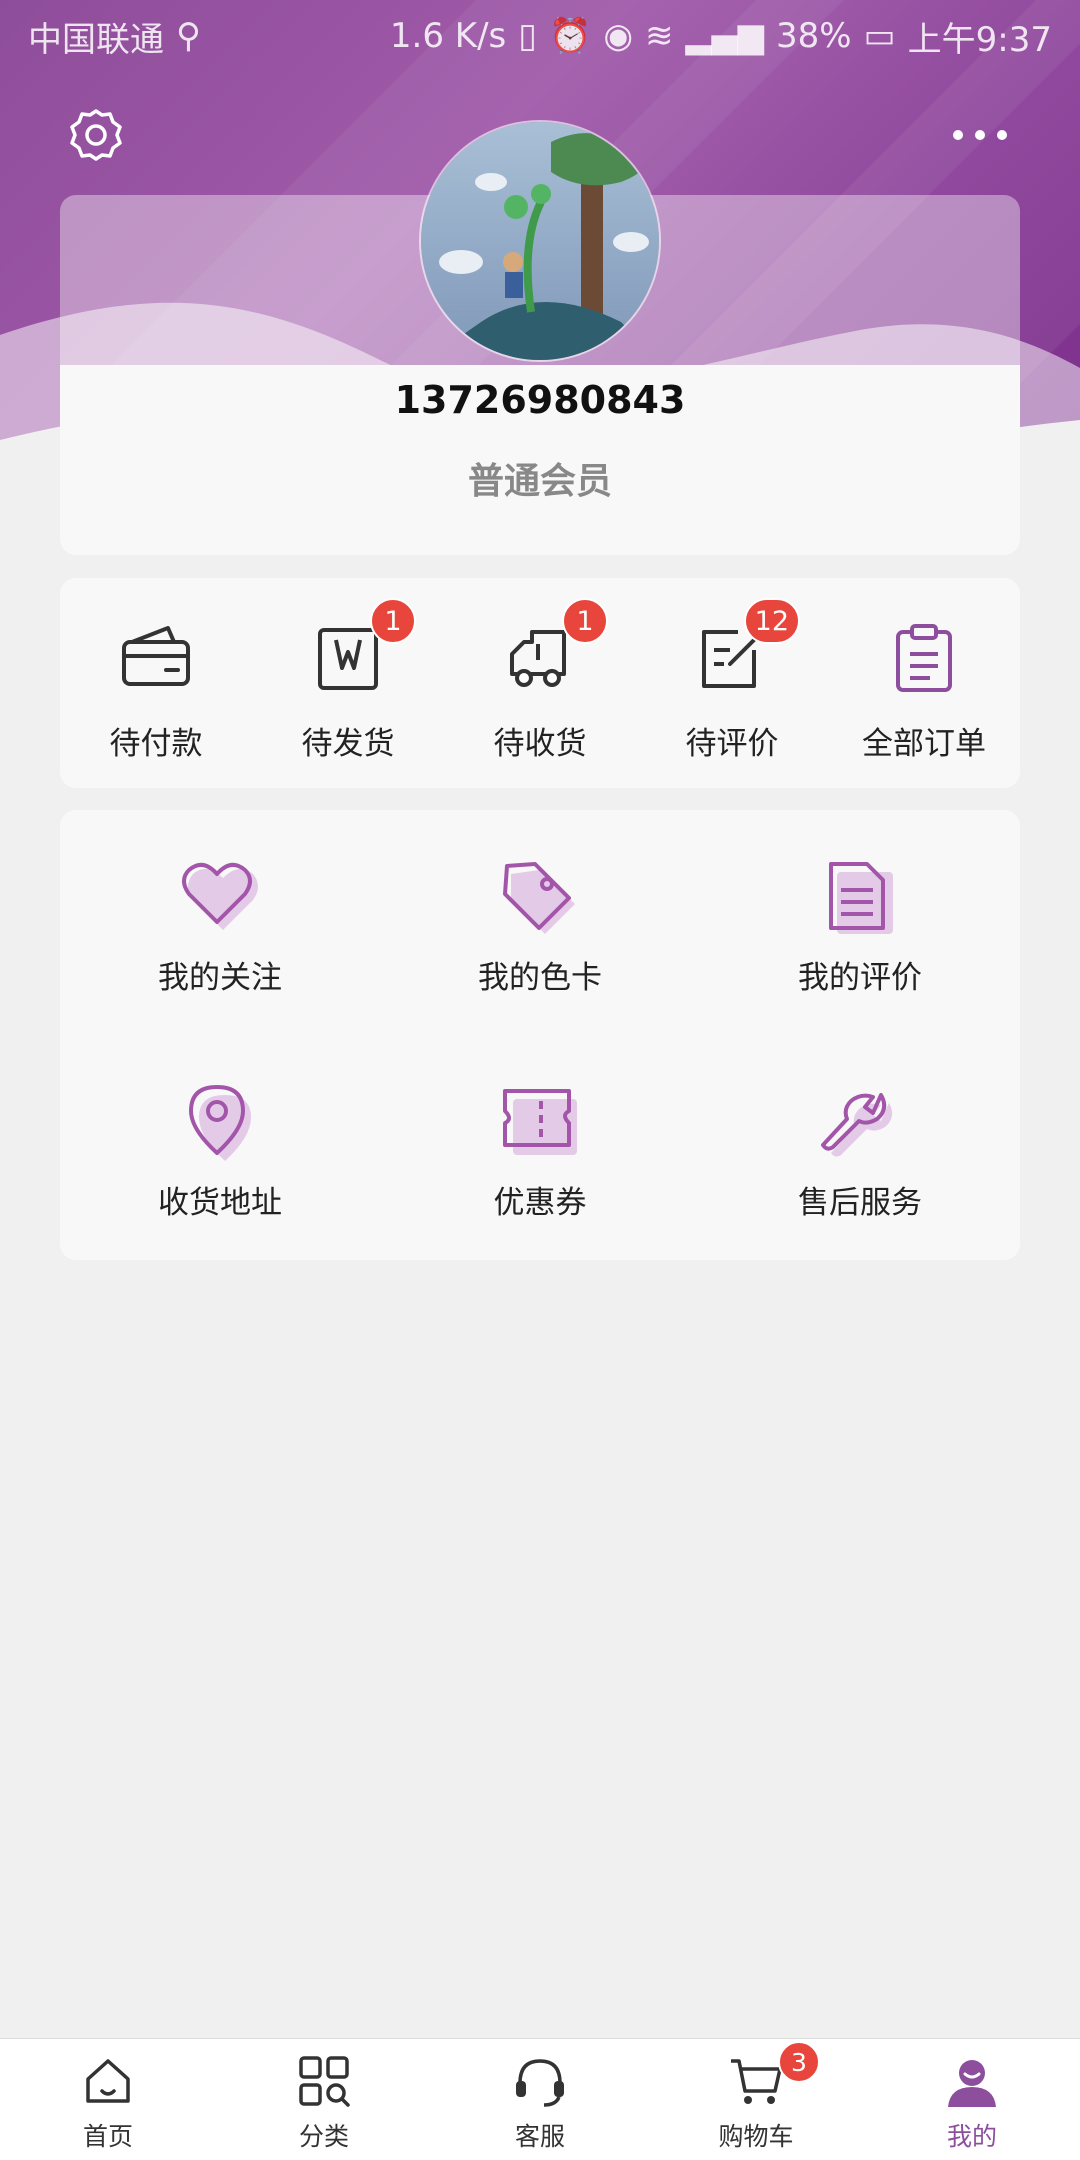 The width and height of the screenshot is (1080, 2160). I want to click on tab-label: 购物车, so click(756, 2136).